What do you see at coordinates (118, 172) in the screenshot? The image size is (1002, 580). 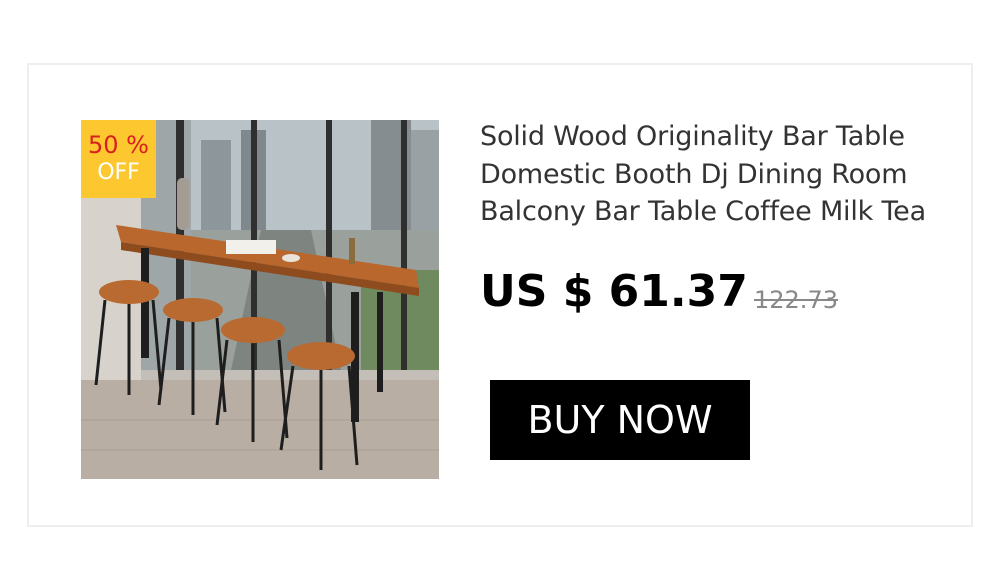 I see `discount-off-label: OFF` at bounding box center [118, 172].